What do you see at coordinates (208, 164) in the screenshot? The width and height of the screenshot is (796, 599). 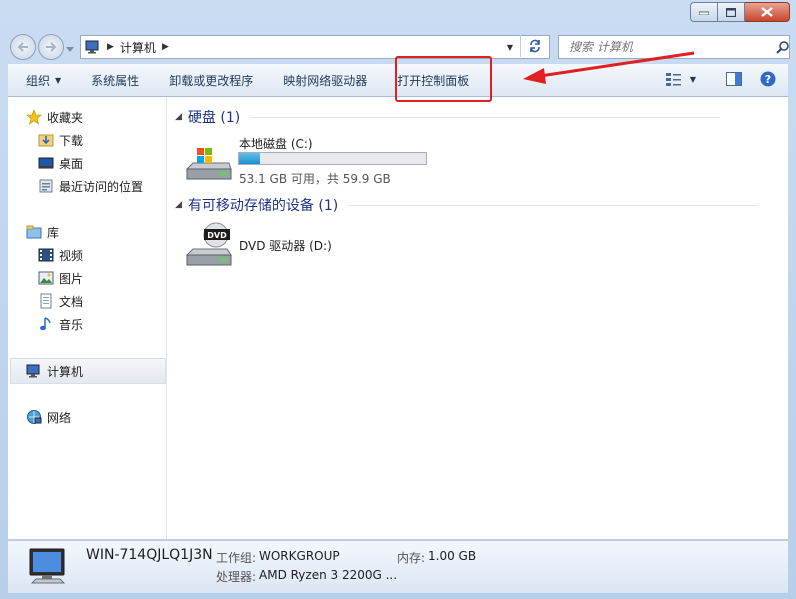 I see `hard-disk-icon` at bounding box center [208, 164].